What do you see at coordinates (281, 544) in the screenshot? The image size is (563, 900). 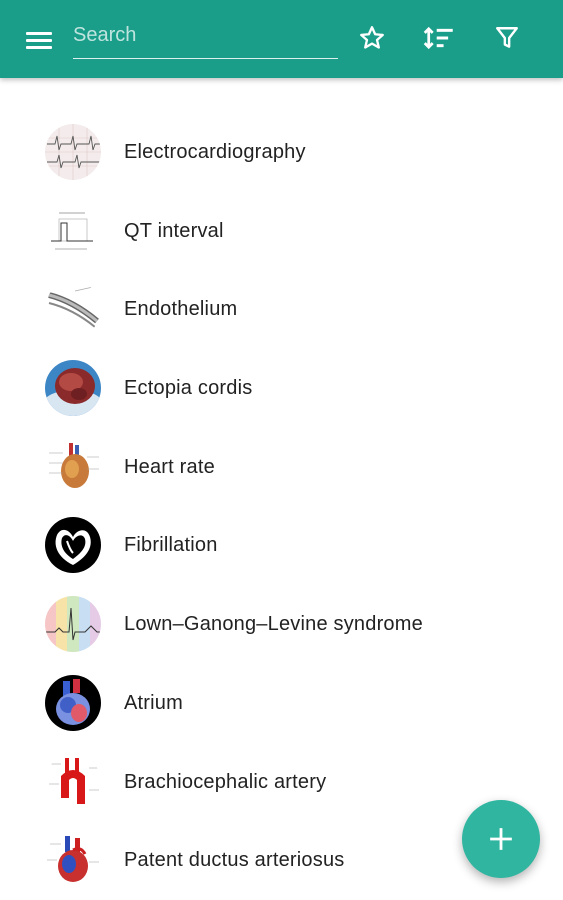 I see `list-item: Fibrillation` at bounding box center [281, 544].